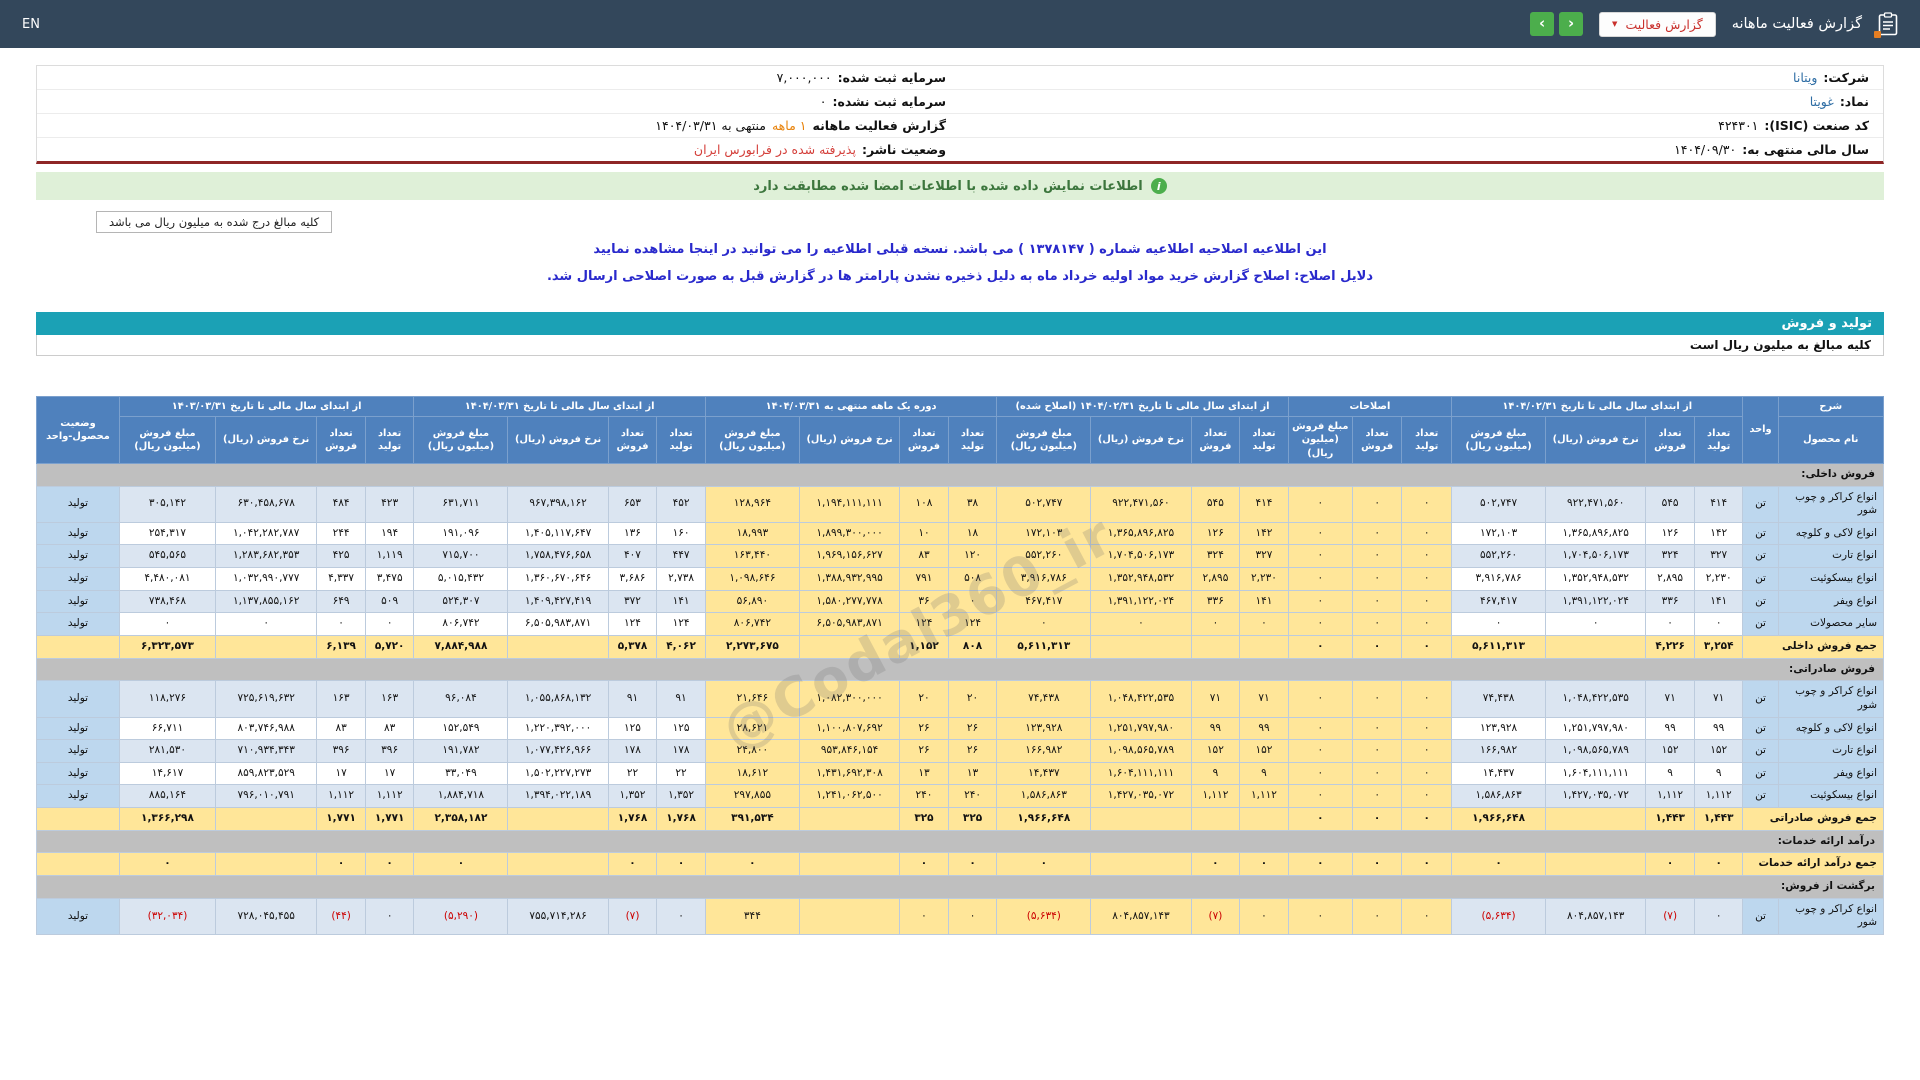  What do you see at coordinates (960, 841) in the screenshot?
I see `section-row: درآمد ارائه خدمات:` at bounding box center [960, 841].